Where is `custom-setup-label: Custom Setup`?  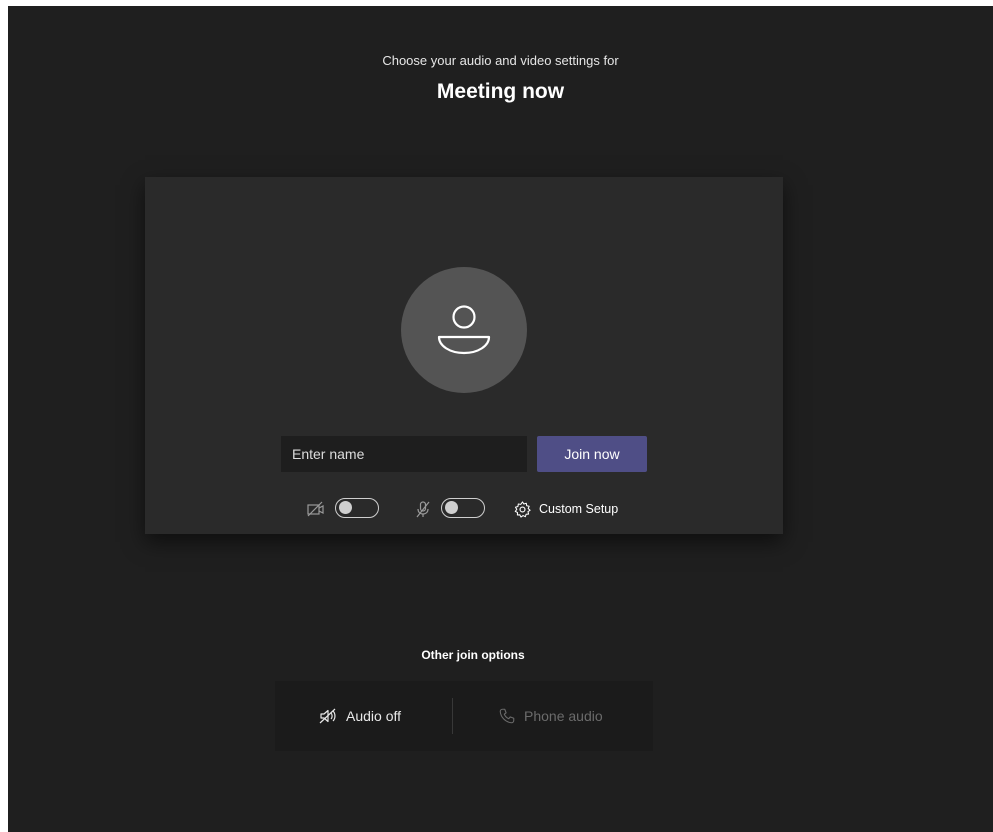 custom-setup-label: Custom Setup is located at coordinates (579, 509).